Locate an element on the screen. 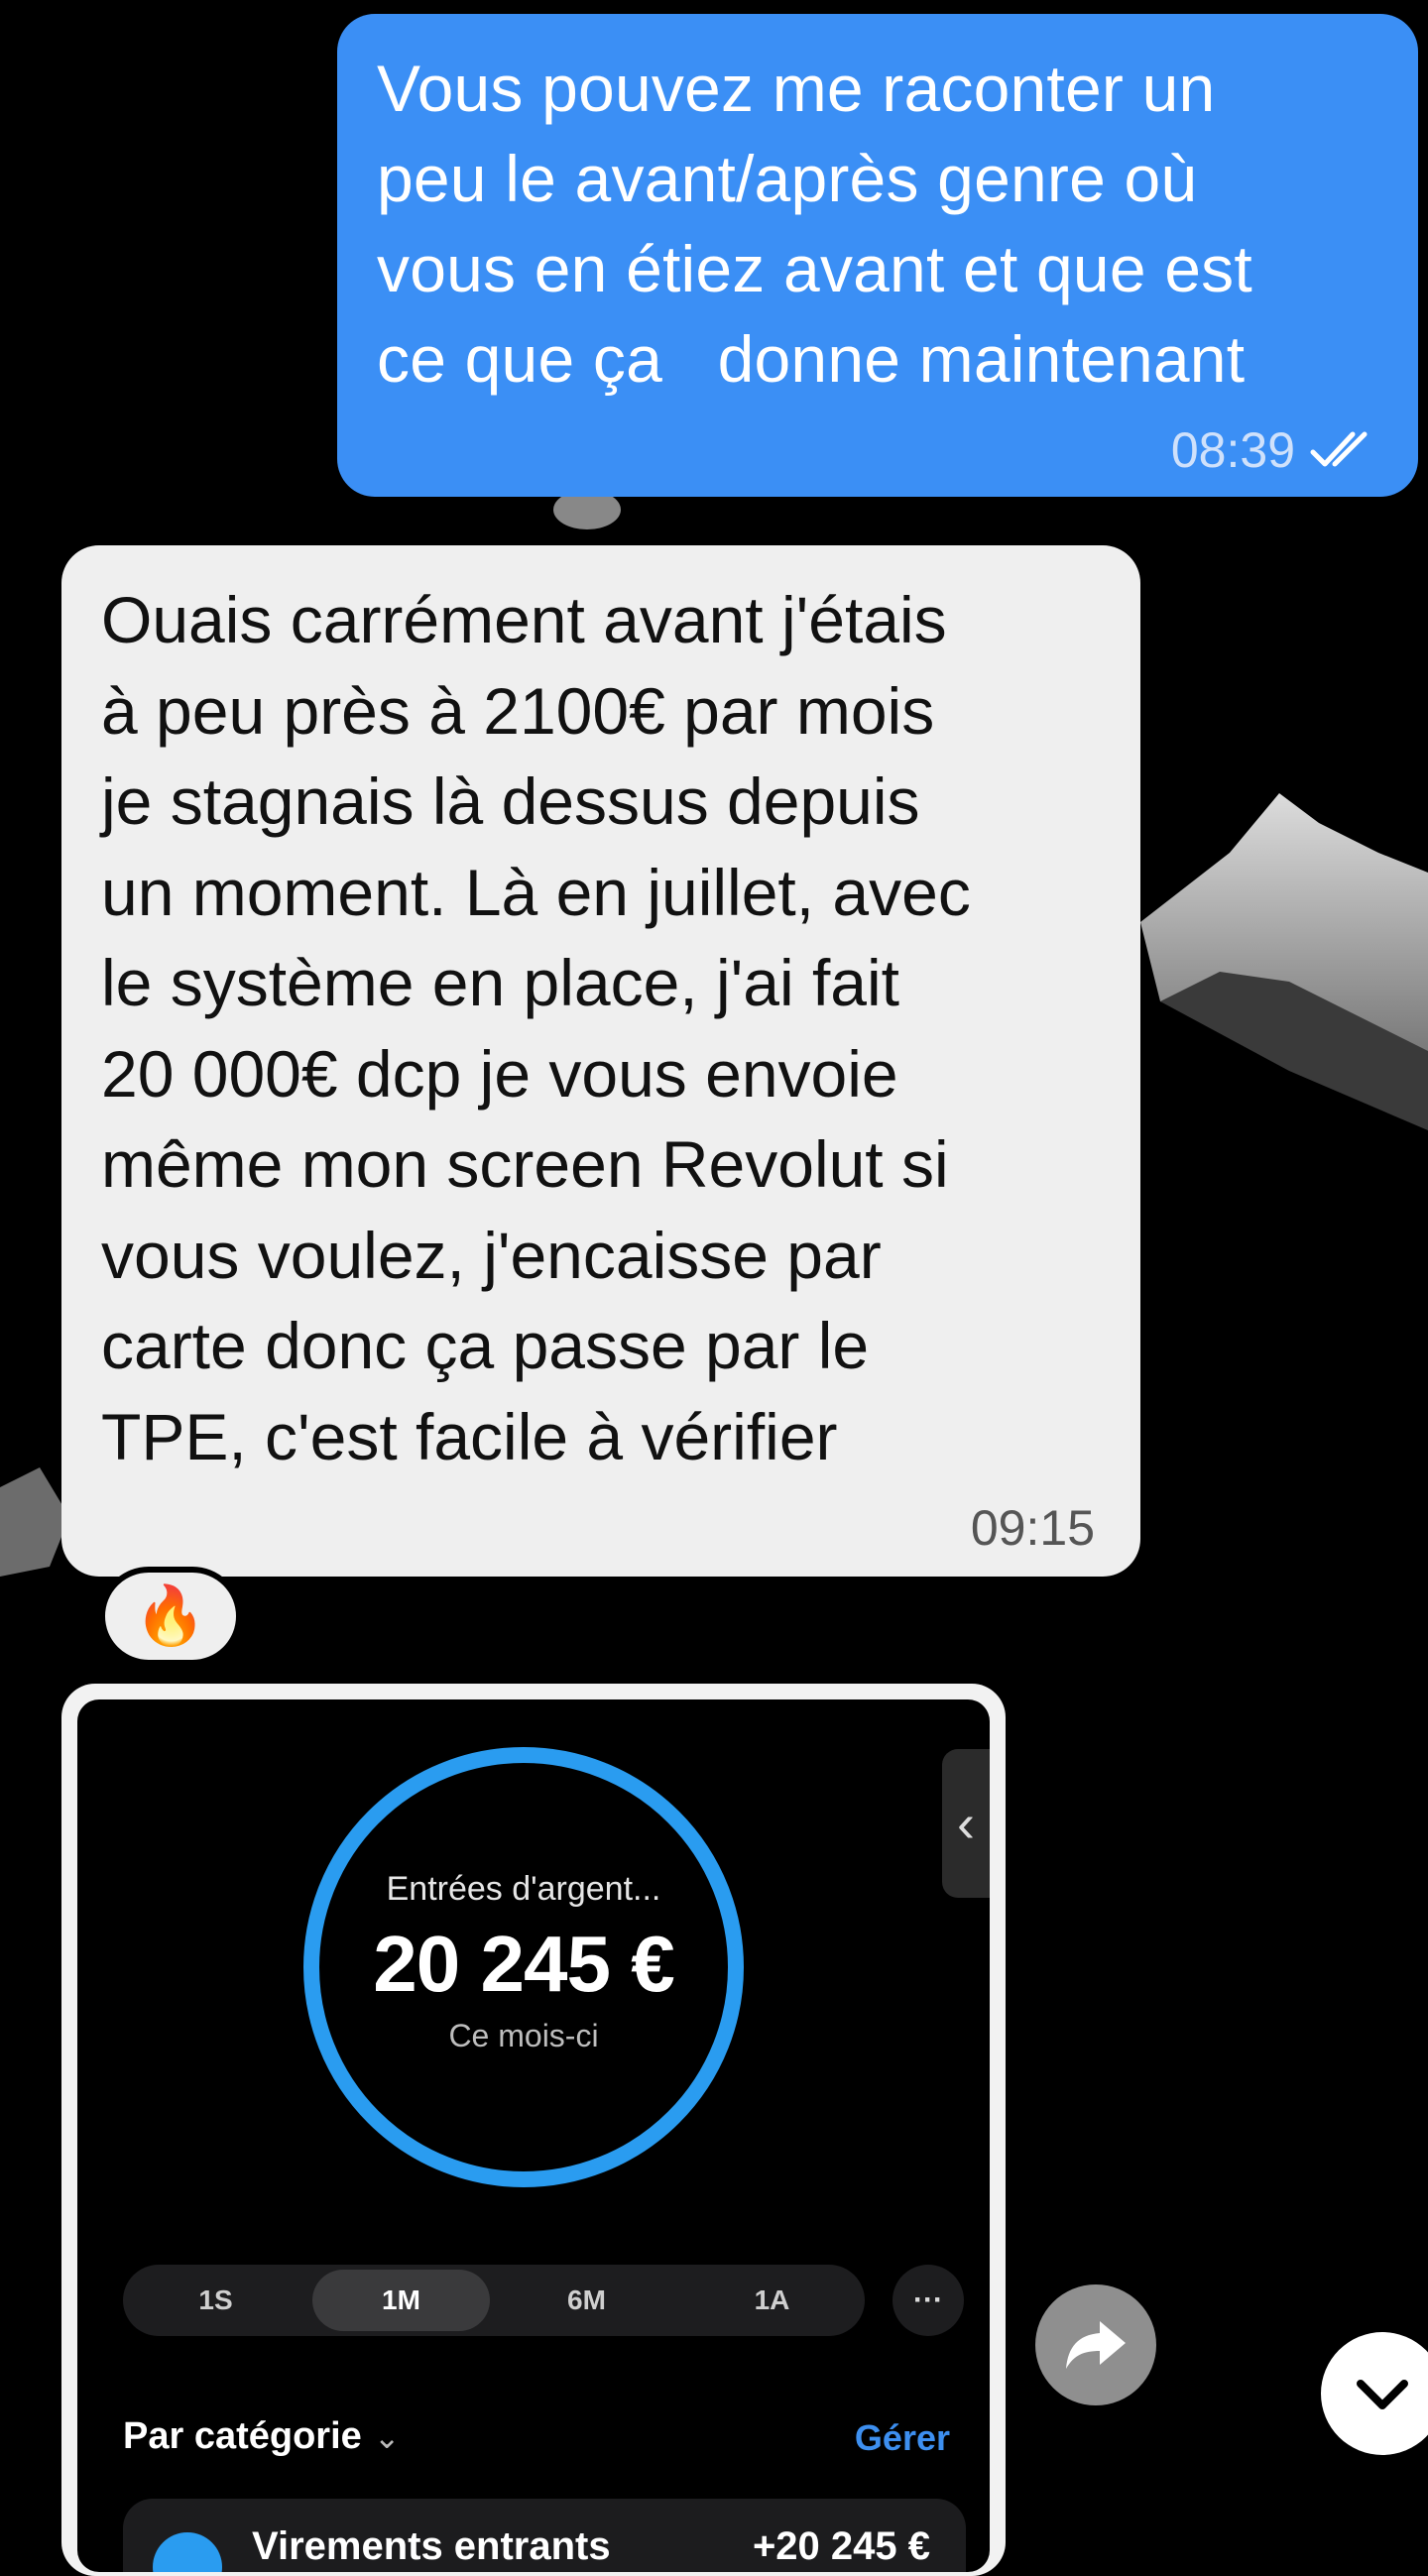 The image size is (1428, 2576). income-amount: 20 245 € is located at coordinates (523, 1964).